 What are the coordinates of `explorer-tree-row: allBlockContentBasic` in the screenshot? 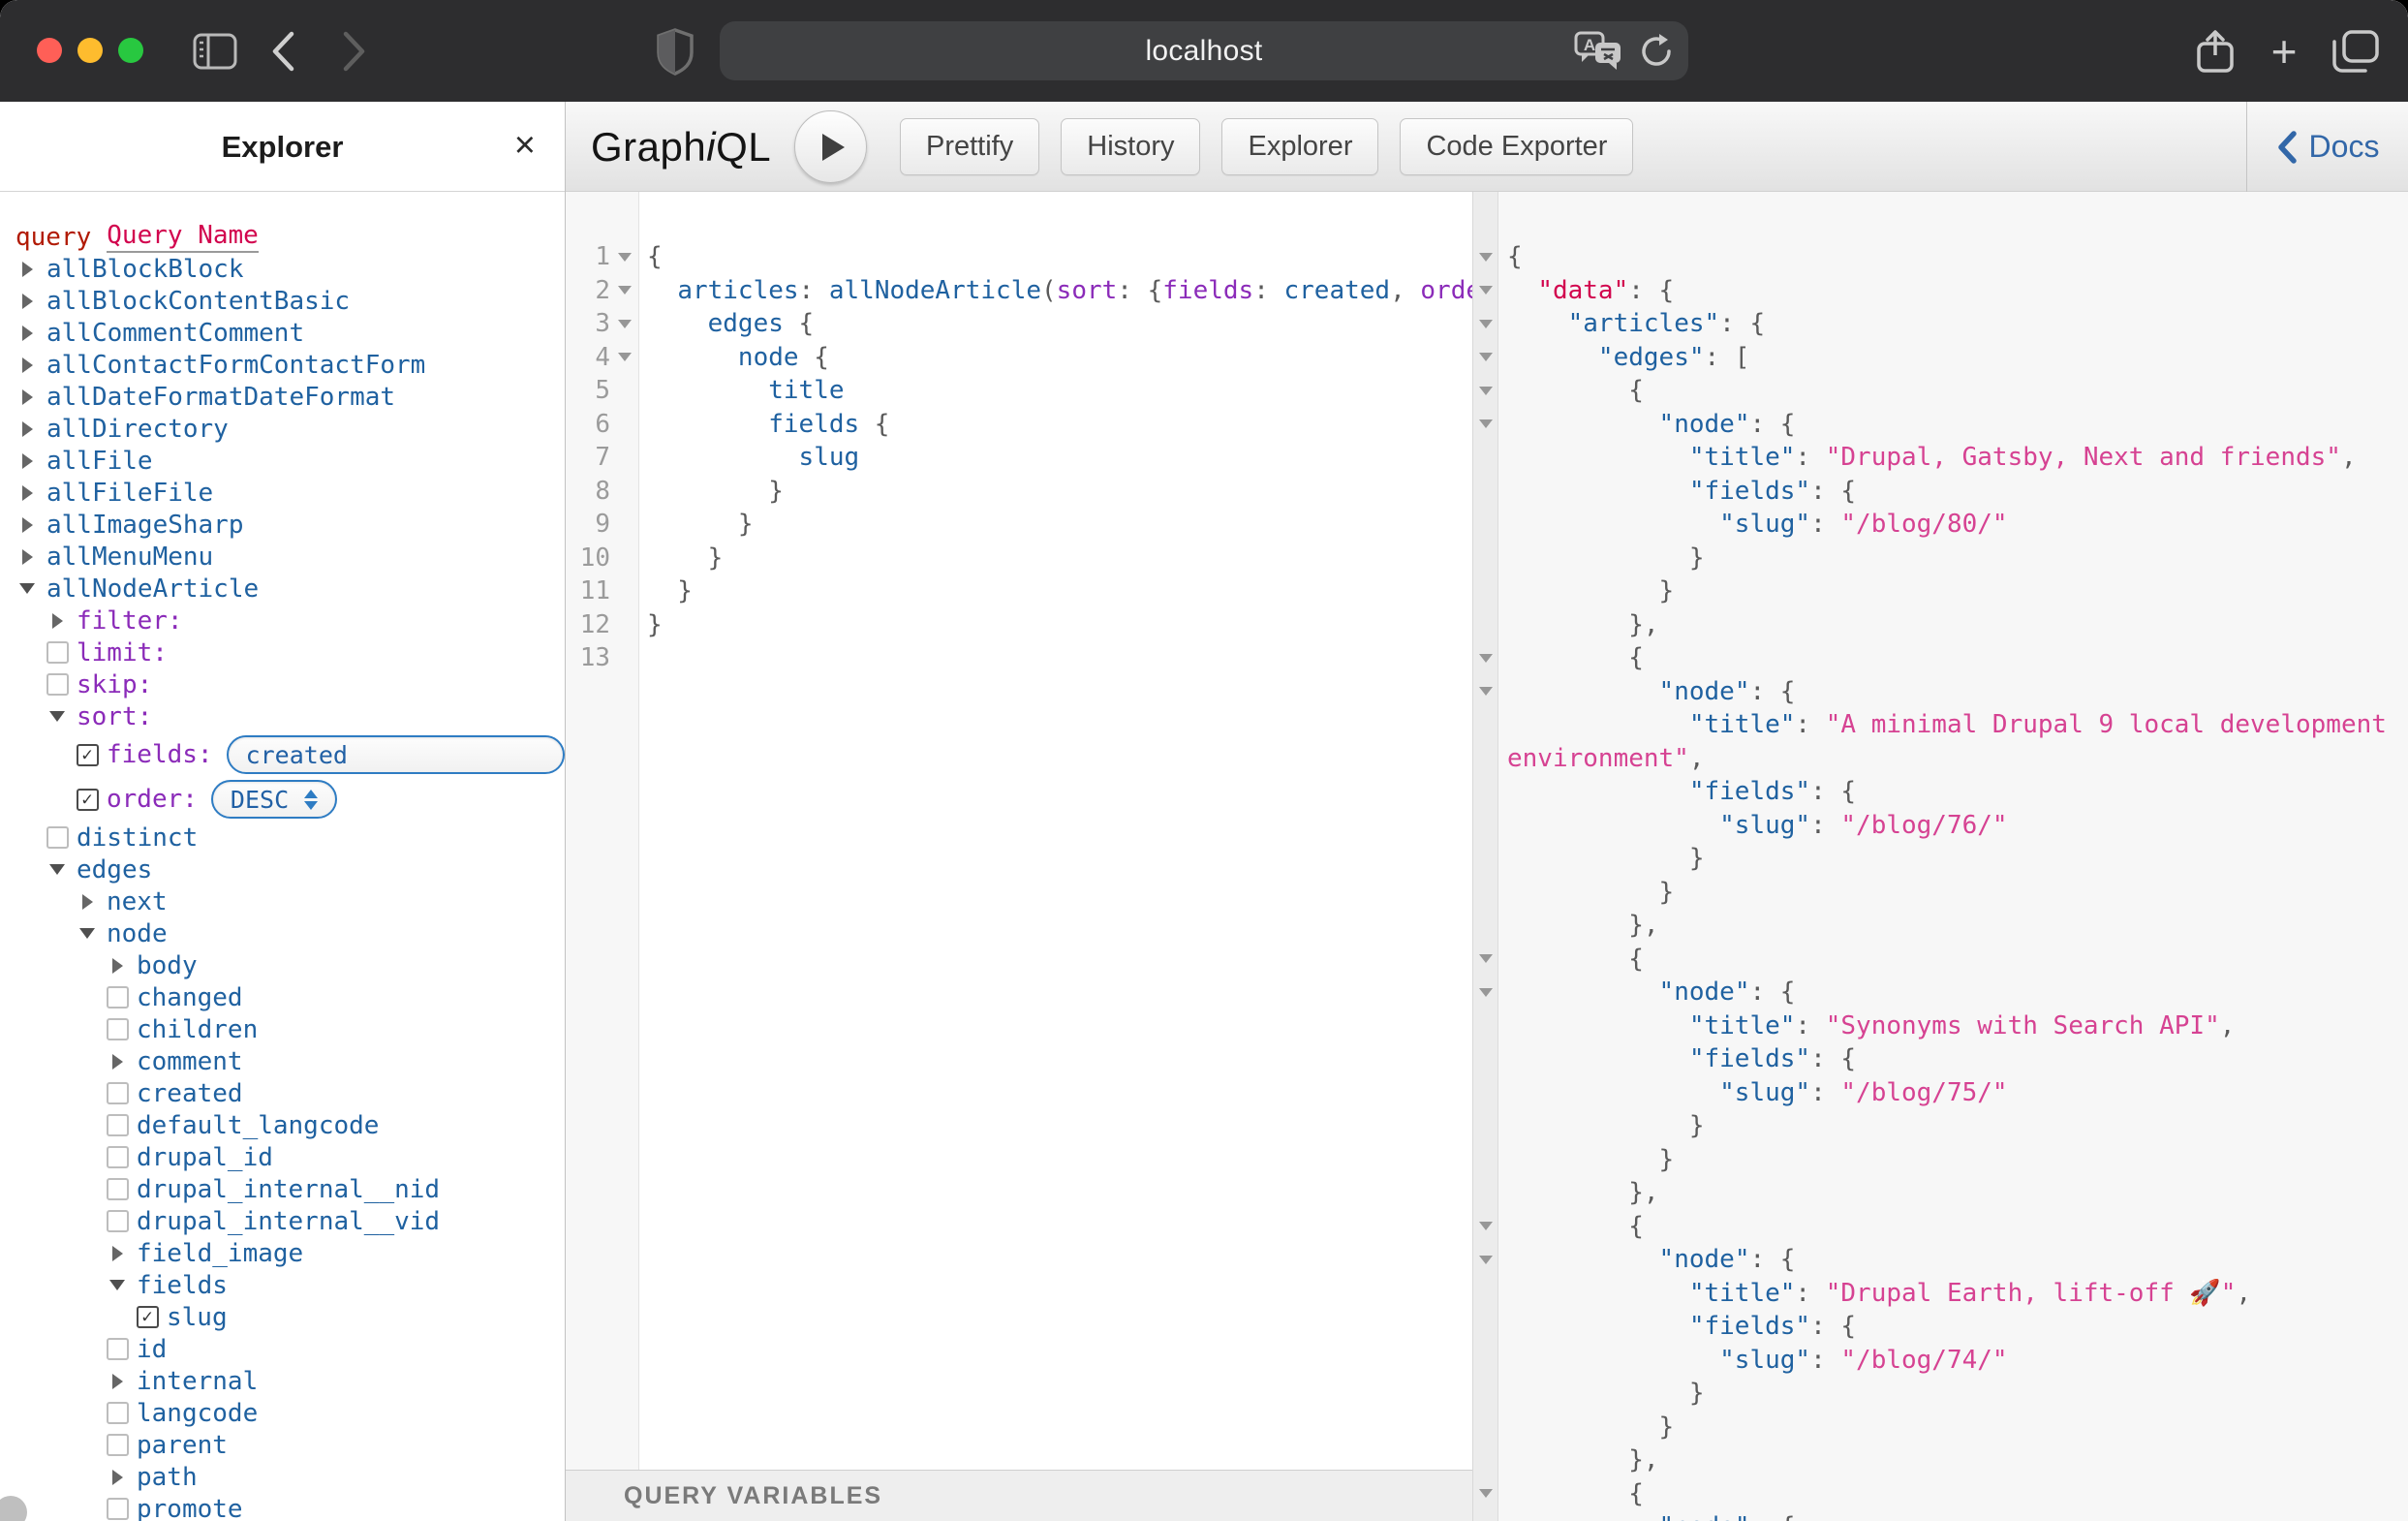 It's located at (290, 301).